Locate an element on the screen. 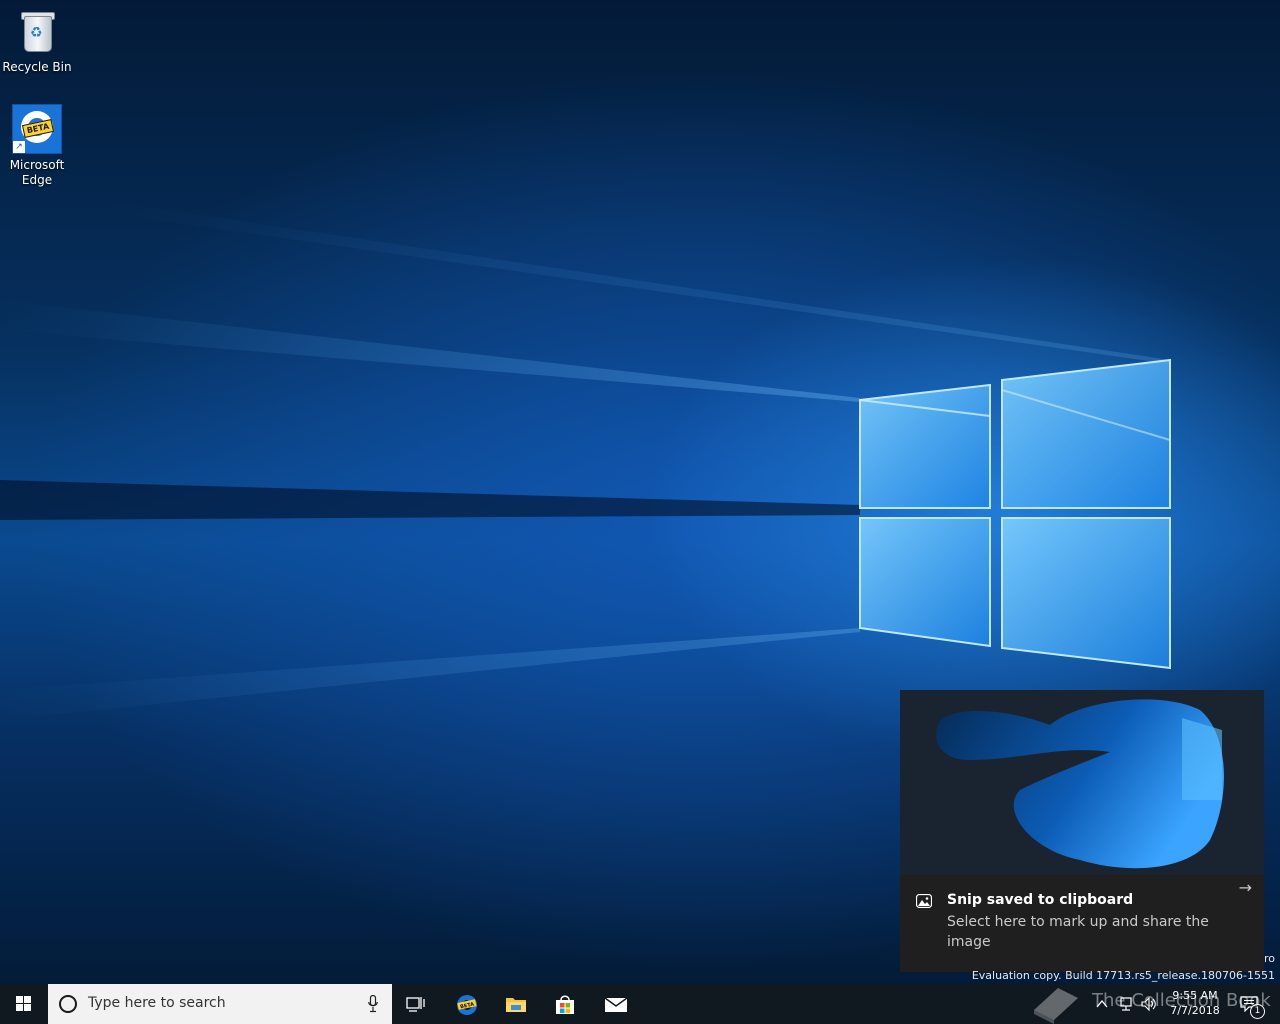 This screenshot has width=1280, height=1024. start-button is located at coordinates (24, 1004).